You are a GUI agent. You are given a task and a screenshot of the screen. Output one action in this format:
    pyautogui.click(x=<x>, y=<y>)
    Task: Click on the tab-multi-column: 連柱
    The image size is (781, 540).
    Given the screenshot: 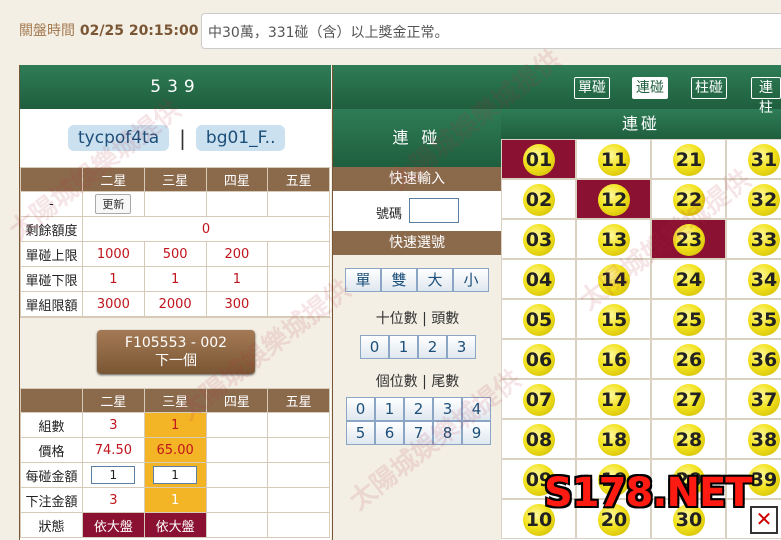 What is the action you would take?
    pyautogui.click(x=766, y=96)
    